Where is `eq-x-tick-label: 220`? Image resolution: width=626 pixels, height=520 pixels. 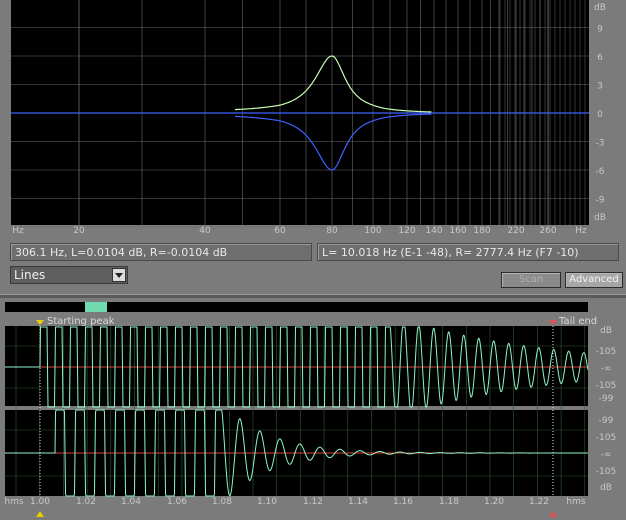
eq-x-tick-label: 220 is located at coordinates (515, 231).